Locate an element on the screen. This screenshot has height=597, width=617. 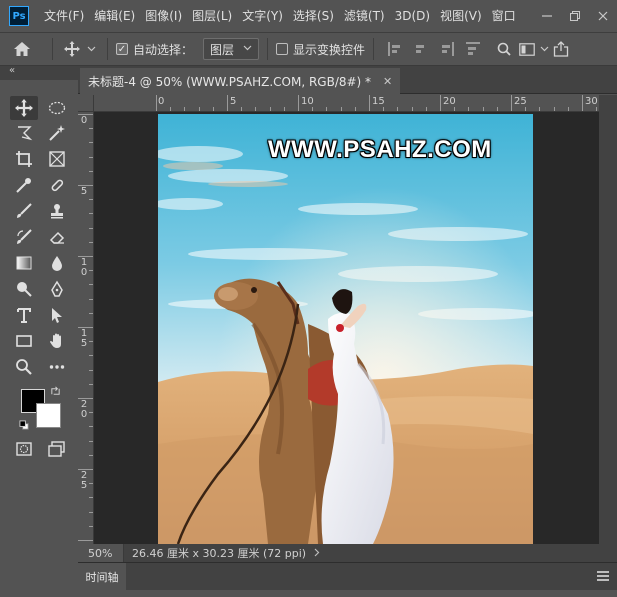
blur-icon is located at coordinates (57, 263).